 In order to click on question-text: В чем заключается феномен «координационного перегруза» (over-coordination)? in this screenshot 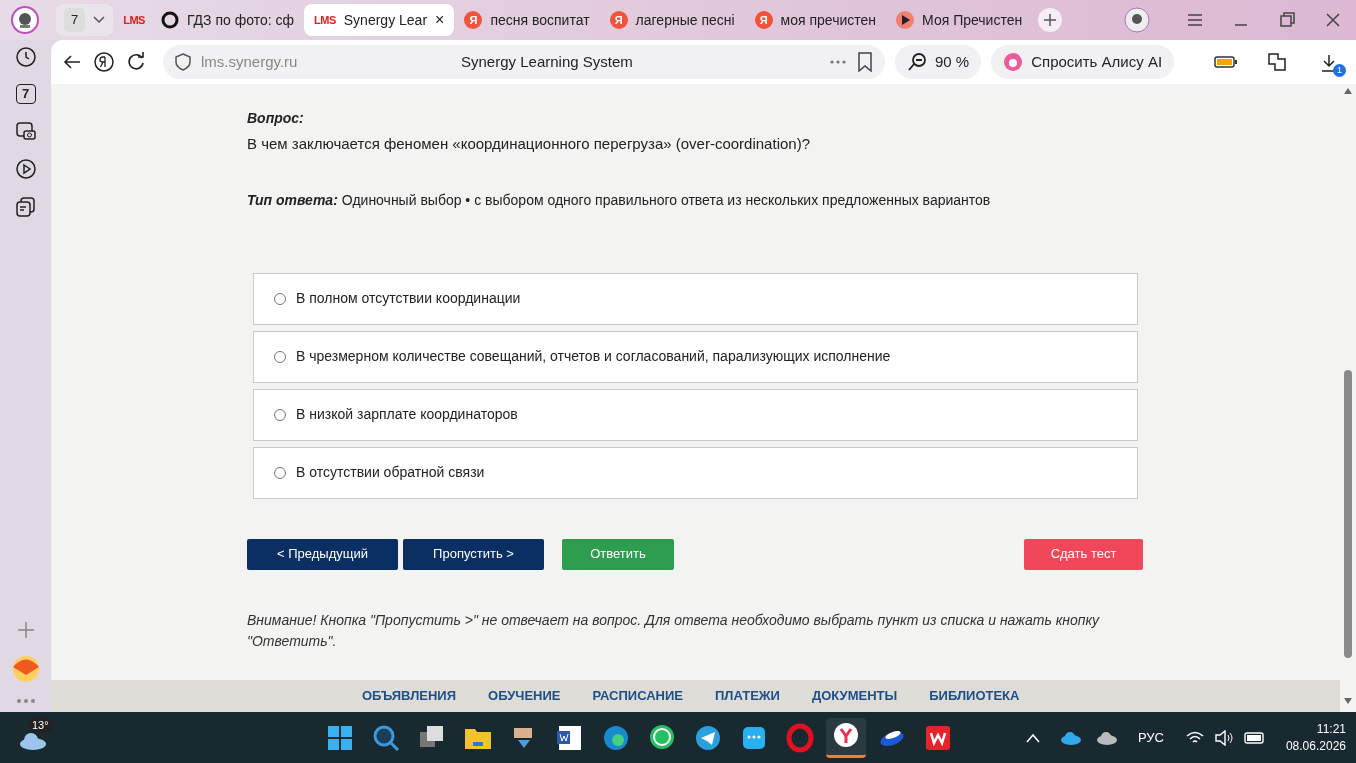, I will do `click(529, 144)`.